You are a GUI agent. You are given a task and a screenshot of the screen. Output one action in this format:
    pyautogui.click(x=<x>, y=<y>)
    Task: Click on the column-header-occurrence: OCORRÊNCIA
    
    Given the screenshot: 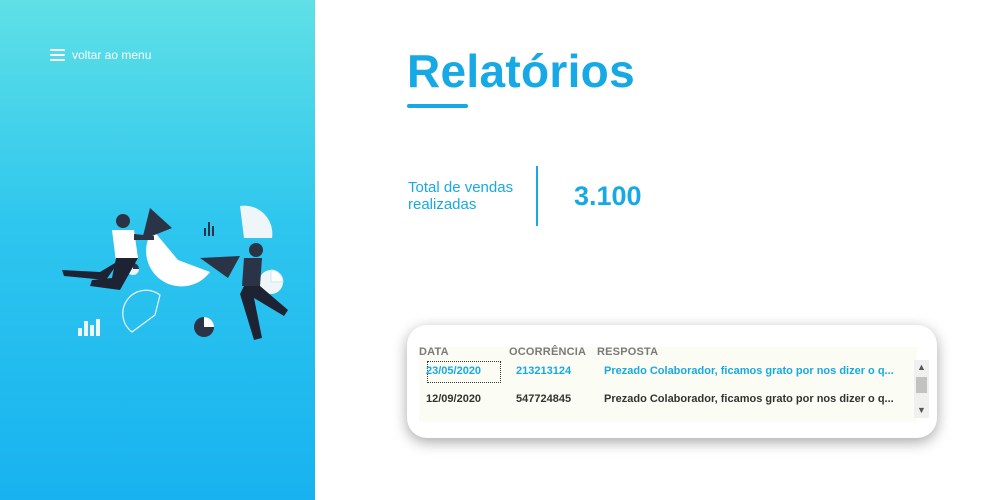 What is the action you would take?
    pyautogui.click(x=547, y=352)
    